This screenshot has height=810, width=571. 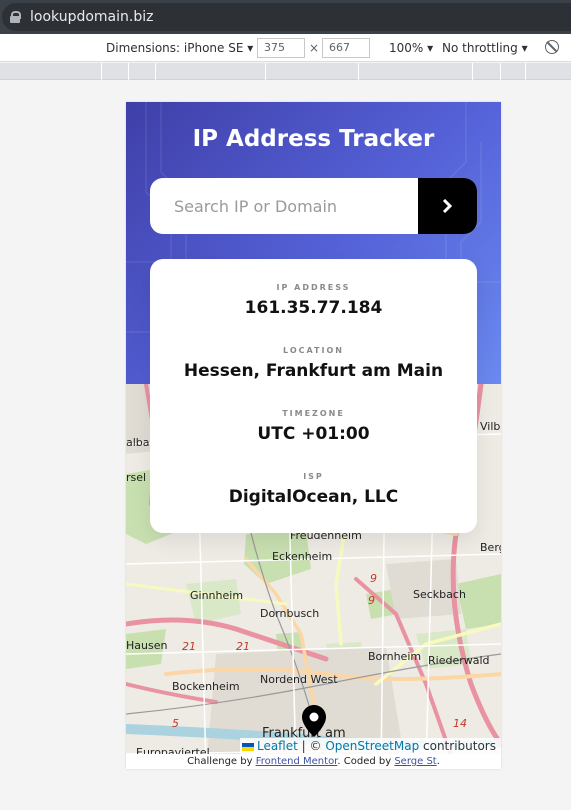 What do you see at coordinates (406, 48) in the screenshot?
I see `zoom-label: 100%` at bounding box center [406, 48].